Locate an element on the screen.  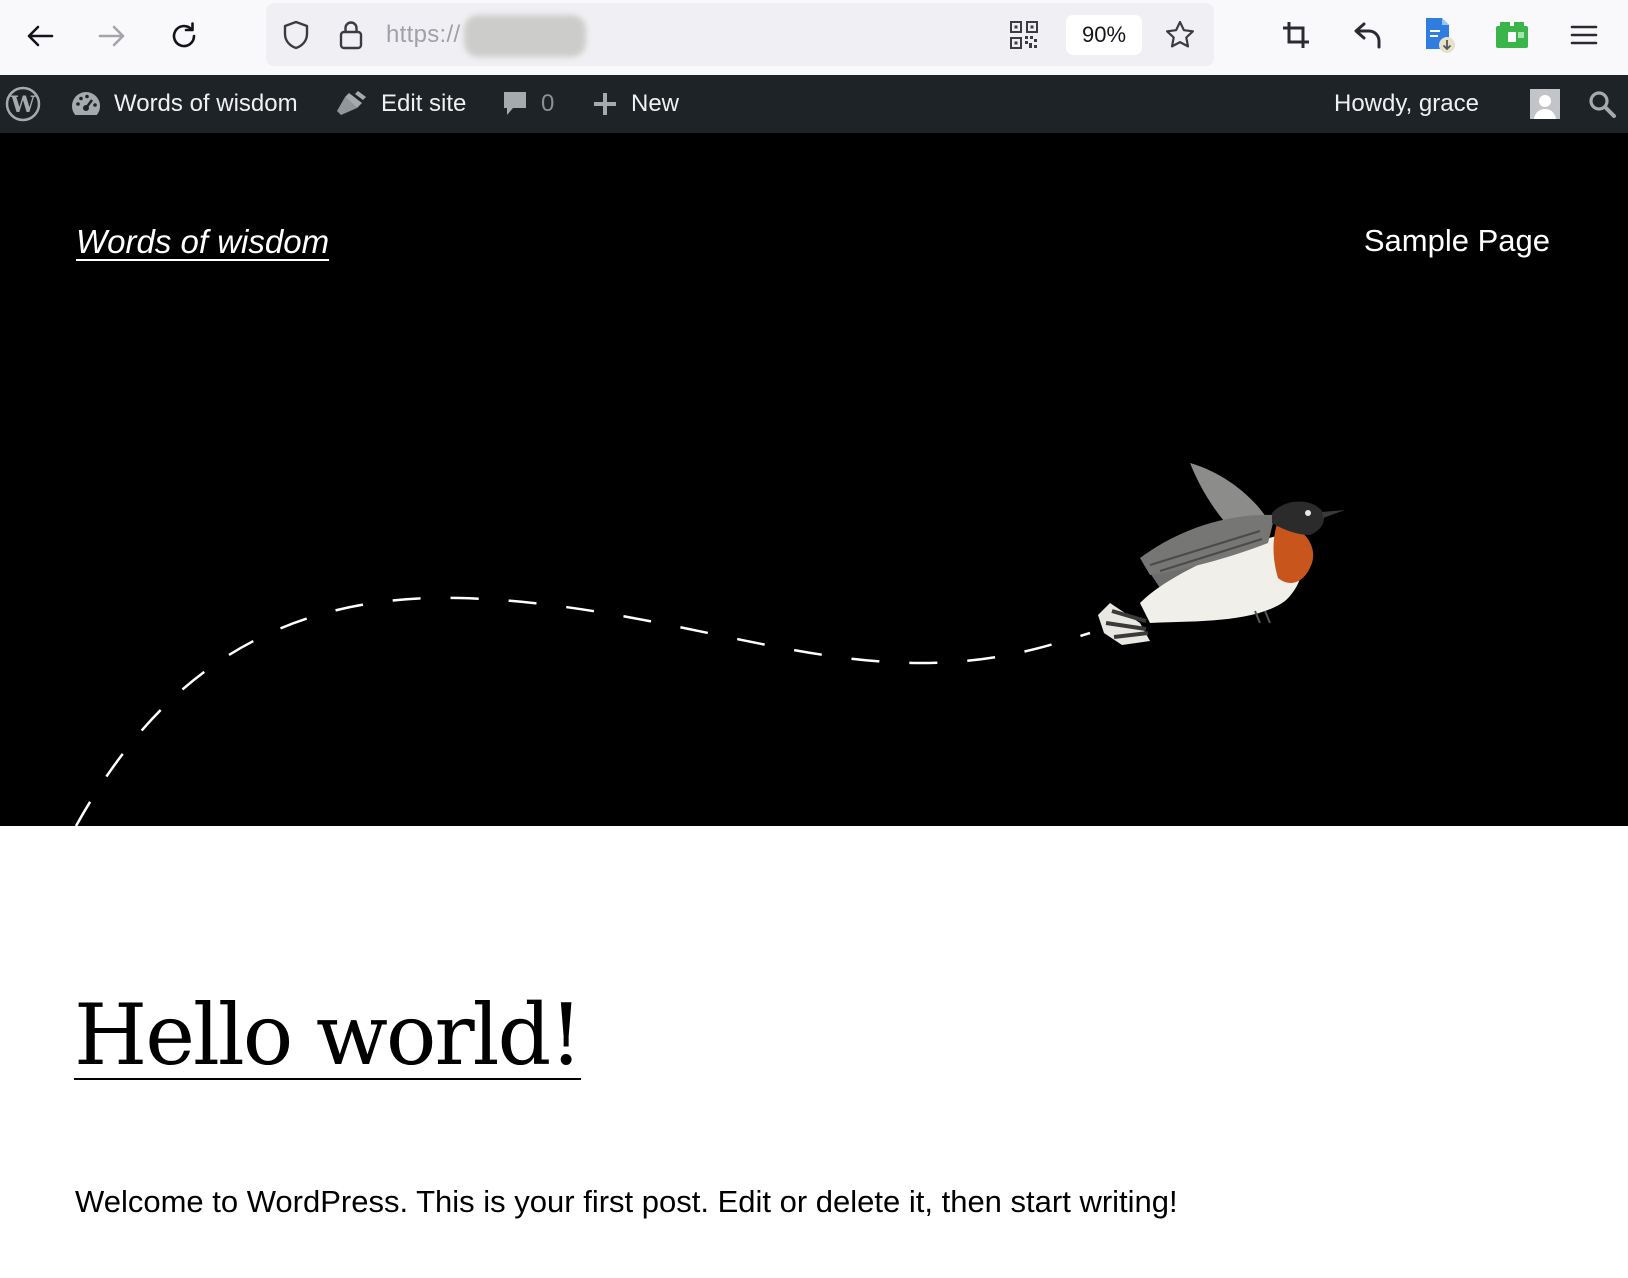
wp-logo-button: W is located at coordinates (23, 104).